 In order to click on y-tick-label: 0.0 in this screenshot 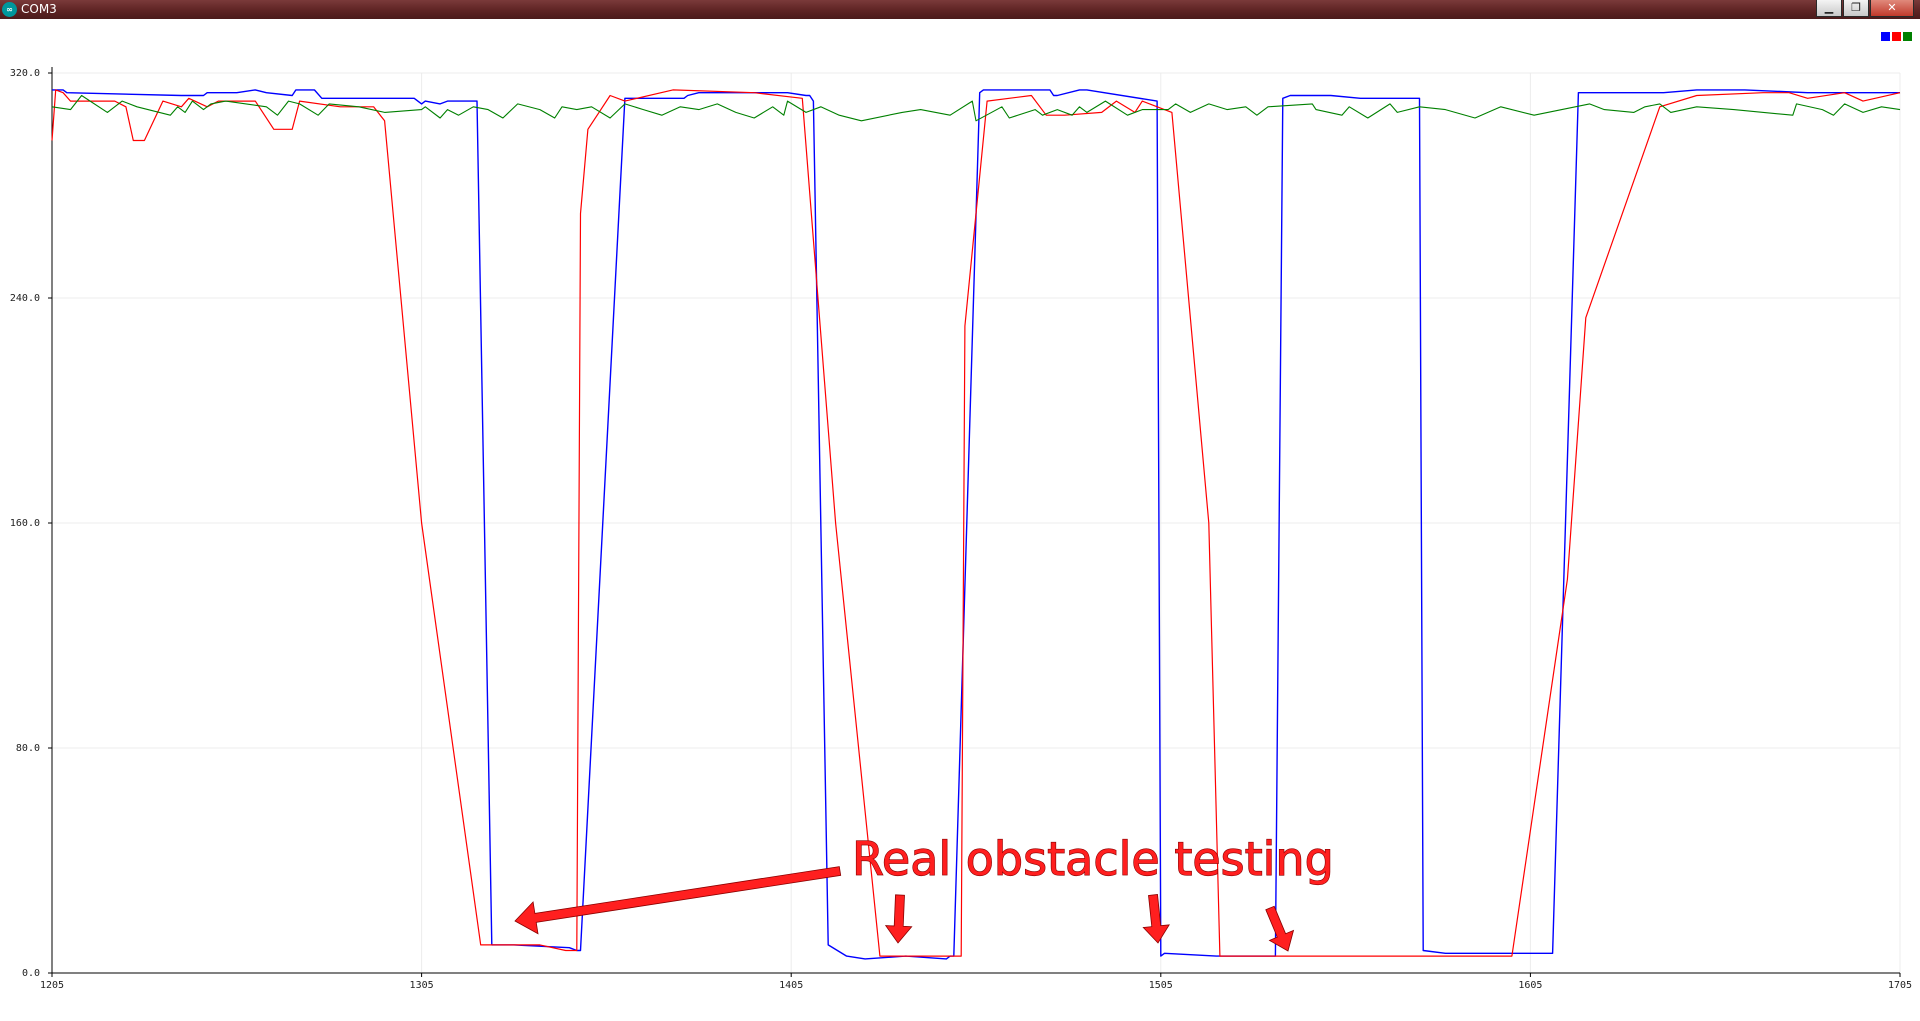, I will do `click(31, 973)`.